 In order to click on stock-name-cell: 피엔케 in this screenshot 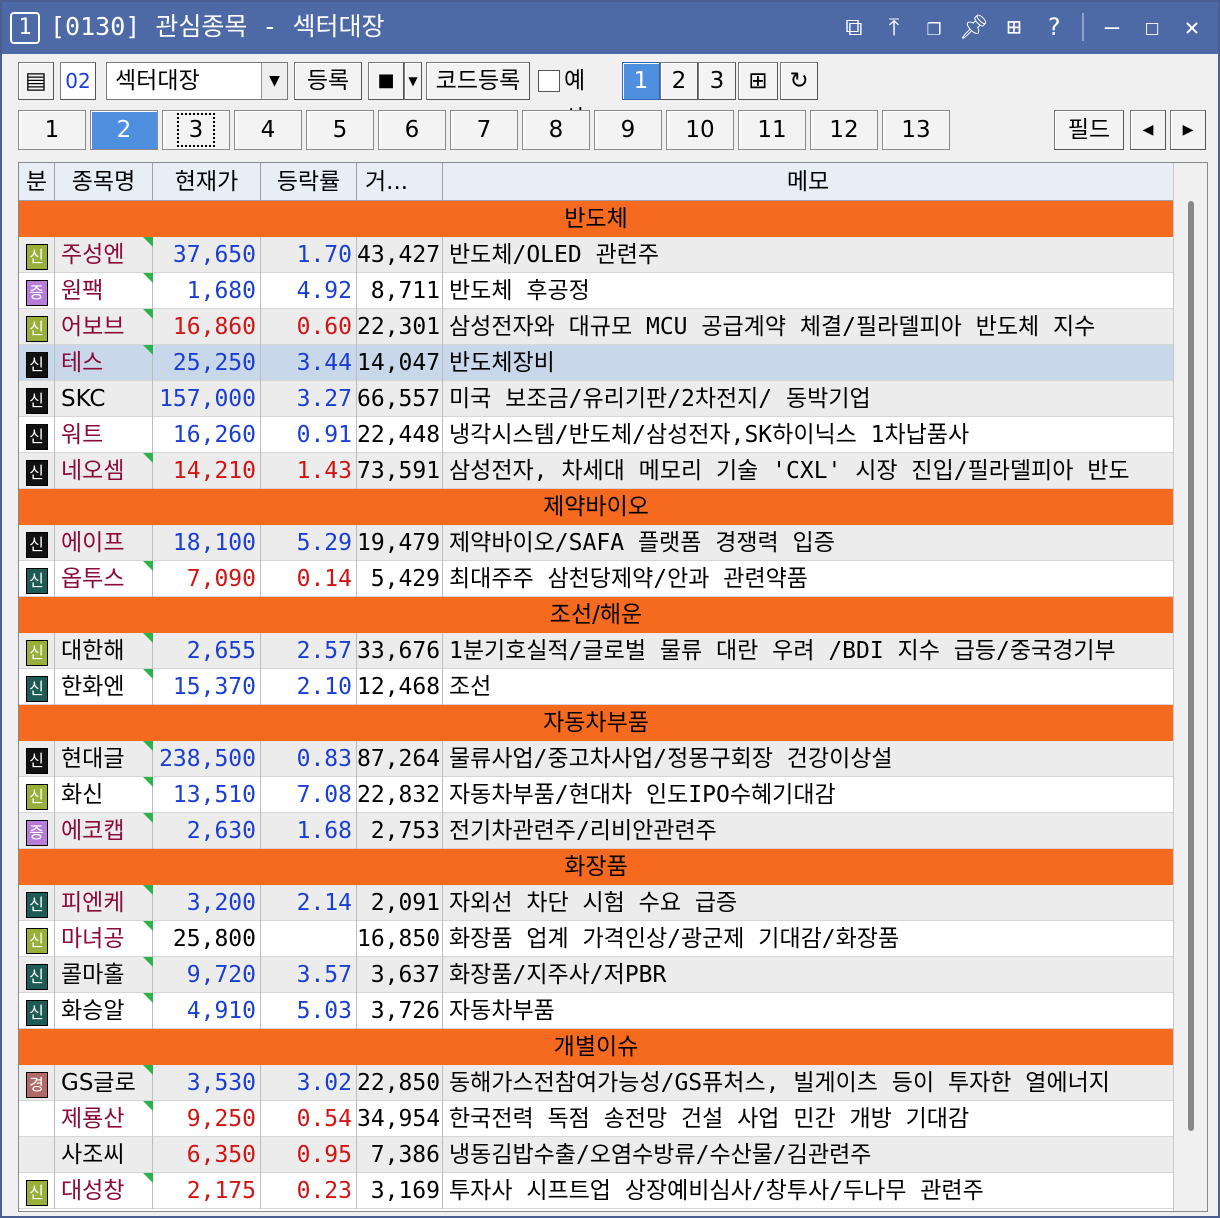, I will do `click(104, 903)`.